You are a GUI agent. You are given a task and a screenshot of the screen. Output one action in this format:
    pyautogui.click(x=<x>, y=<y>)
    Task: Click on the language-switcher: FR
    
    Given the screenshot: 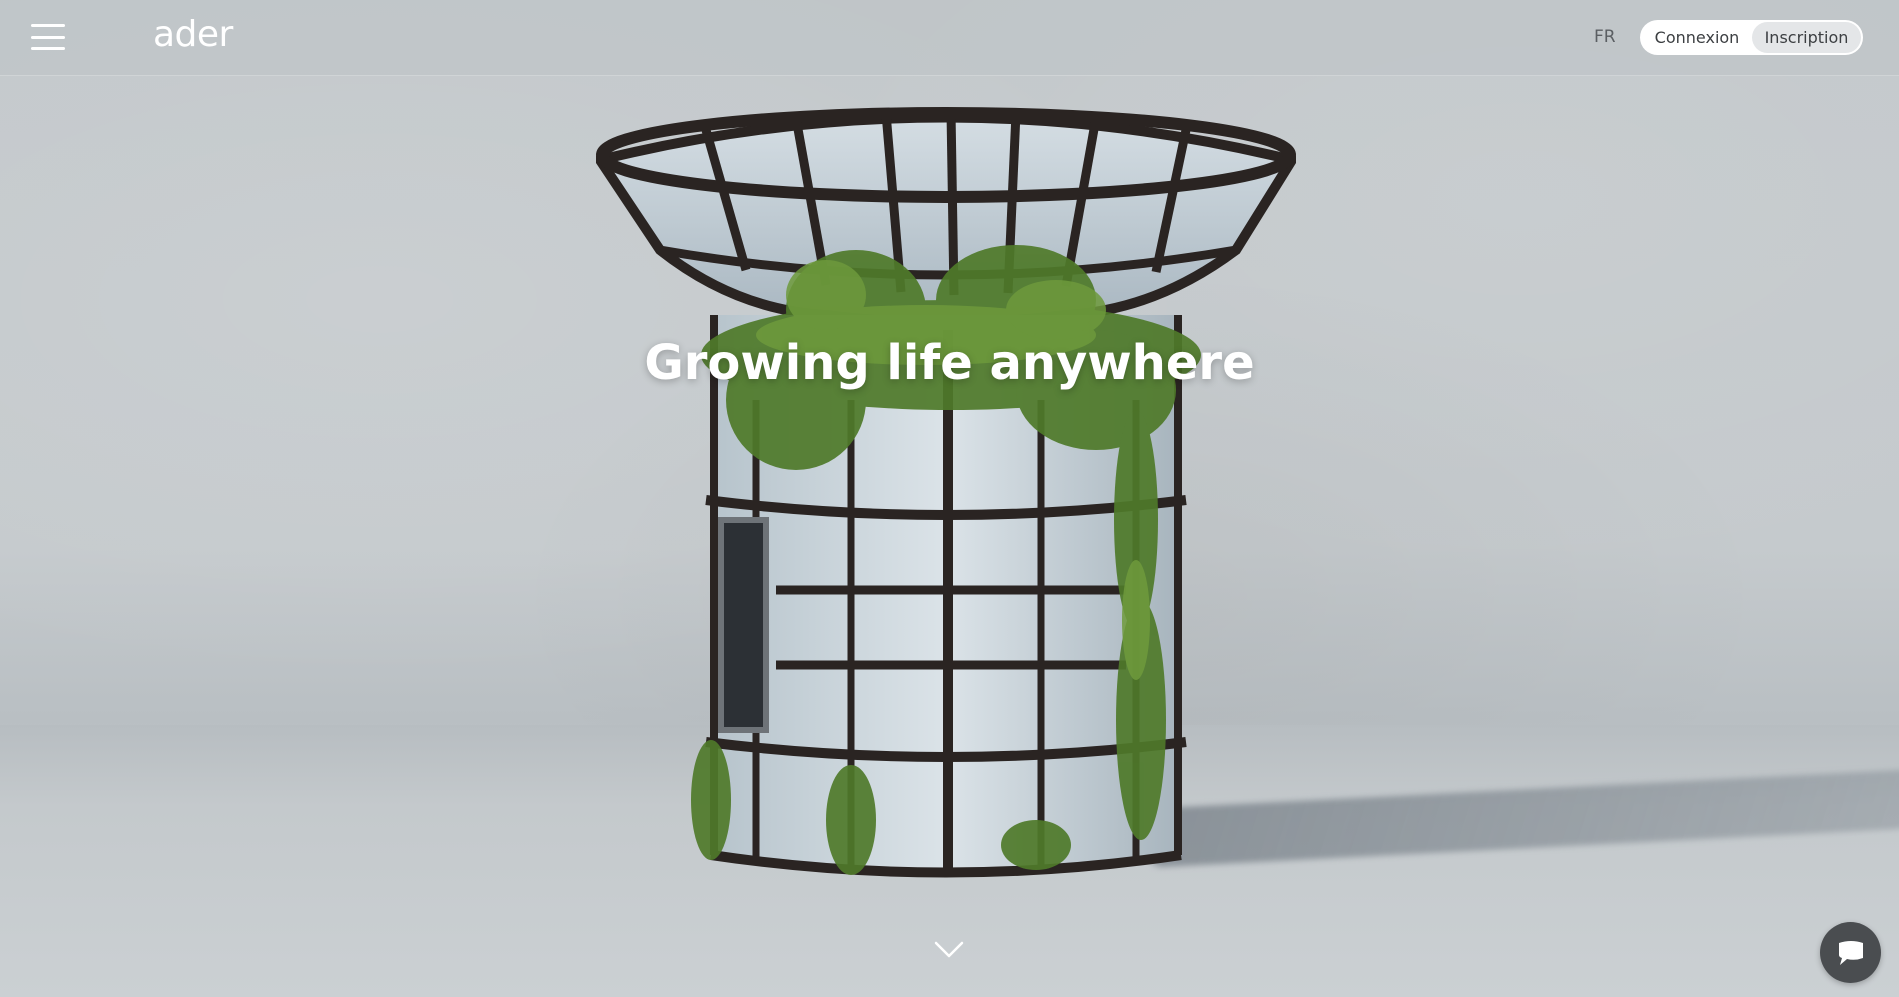 What is the action you would take?
    pyautogui.click(x=1605, y=37)
    